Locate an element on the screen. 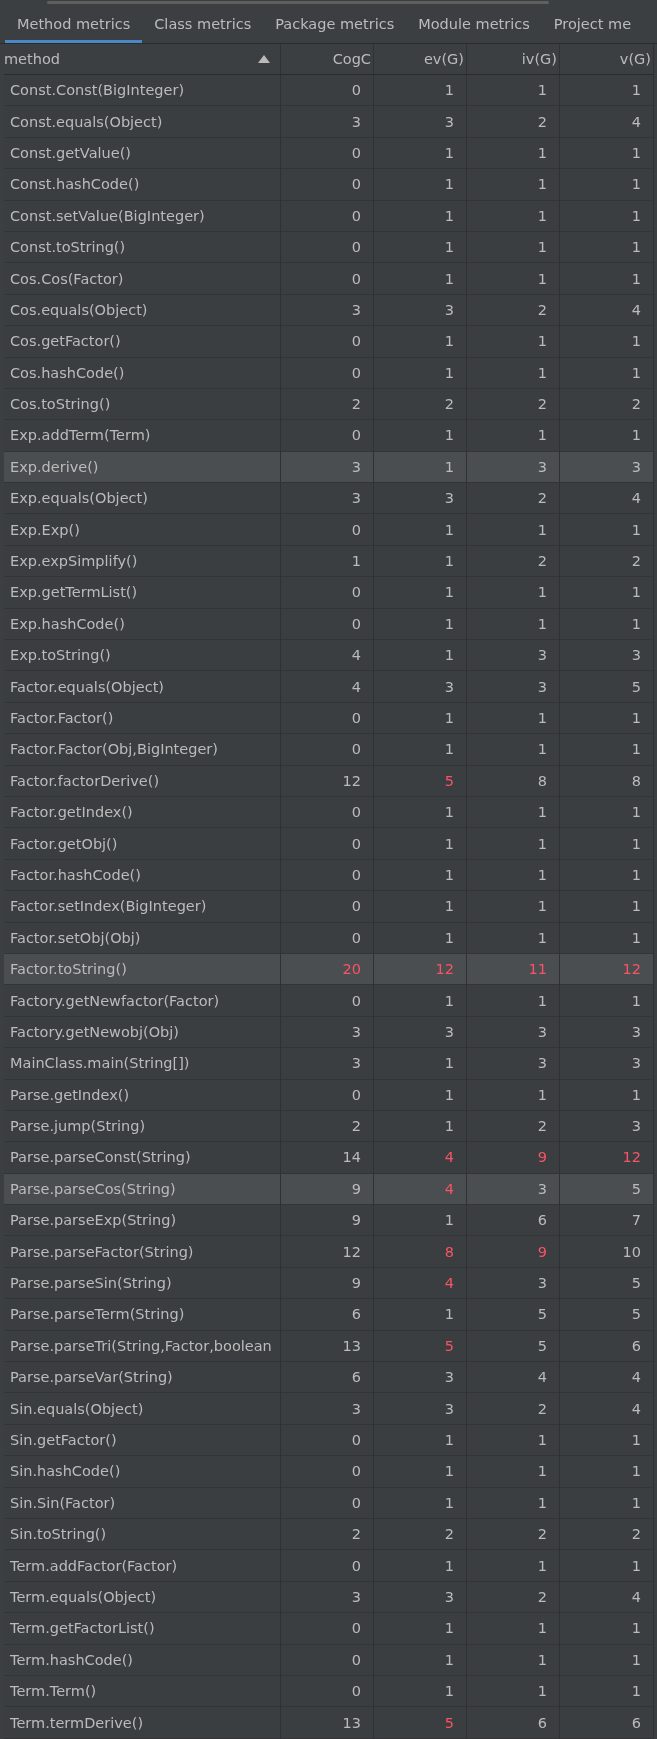  tab: Module metrics is located at coordinates (474, 23).